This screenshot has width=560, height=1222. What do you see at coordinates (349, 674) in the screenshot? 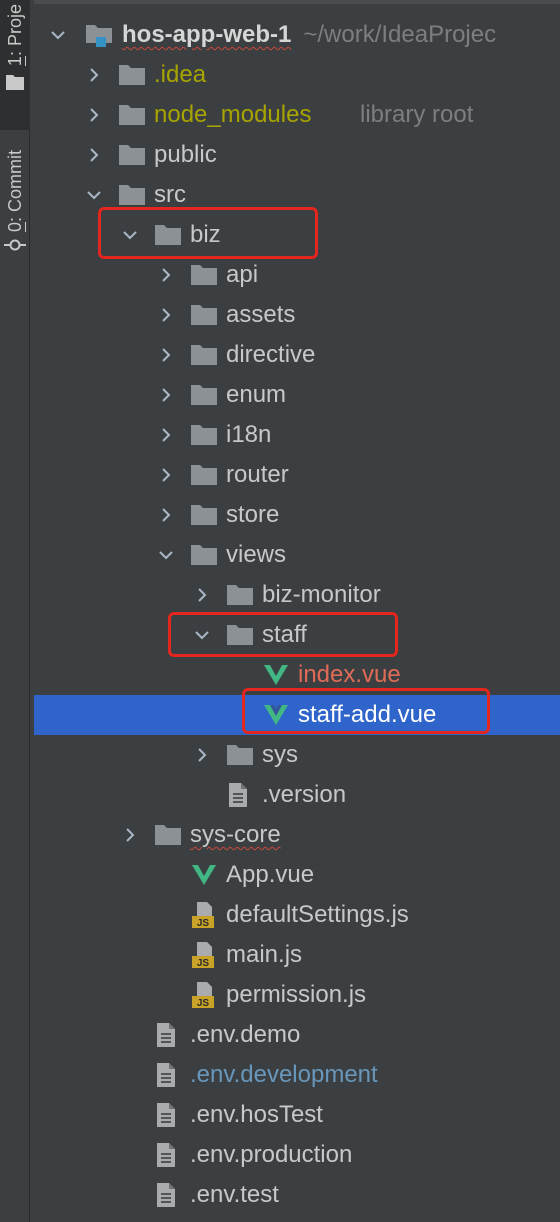
I see `tree-item-label: index.vue` at bounding box center [349, 674].